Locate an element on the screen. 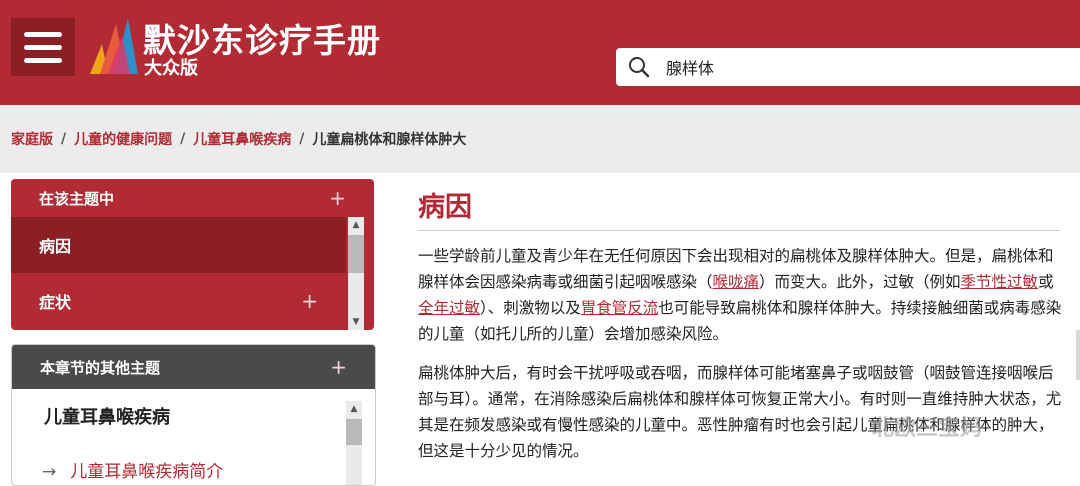  topic-scrollbar: ▲ ▼ is located at coordinates (356, 273).